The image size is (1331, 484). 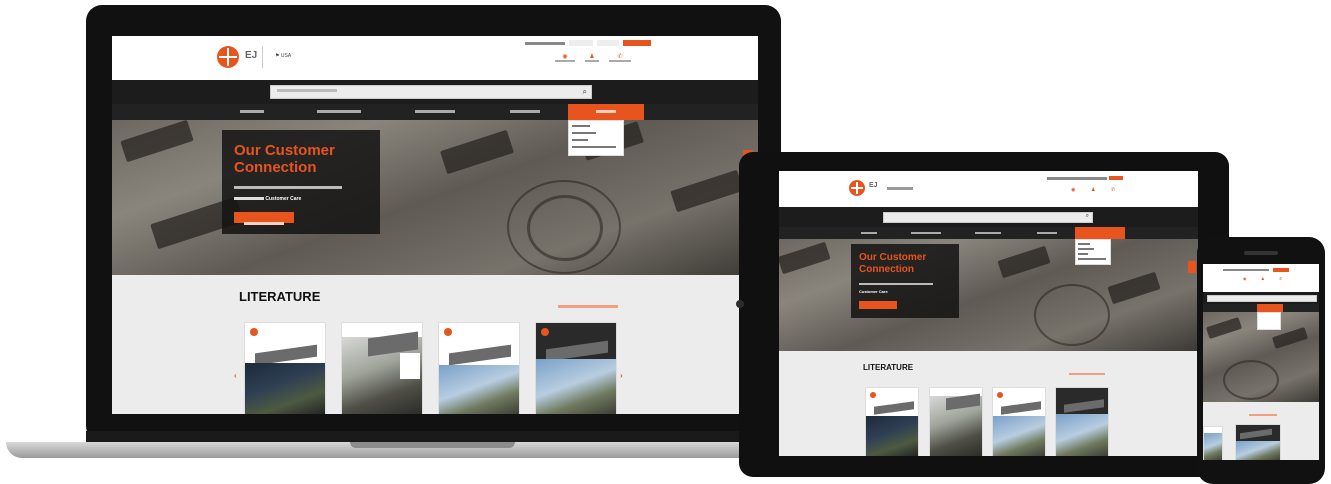 What do you see at coordinates (988, 403) in the screenshot?
I see `literature-section: LITERATURE` at bounding box center [988, 403].